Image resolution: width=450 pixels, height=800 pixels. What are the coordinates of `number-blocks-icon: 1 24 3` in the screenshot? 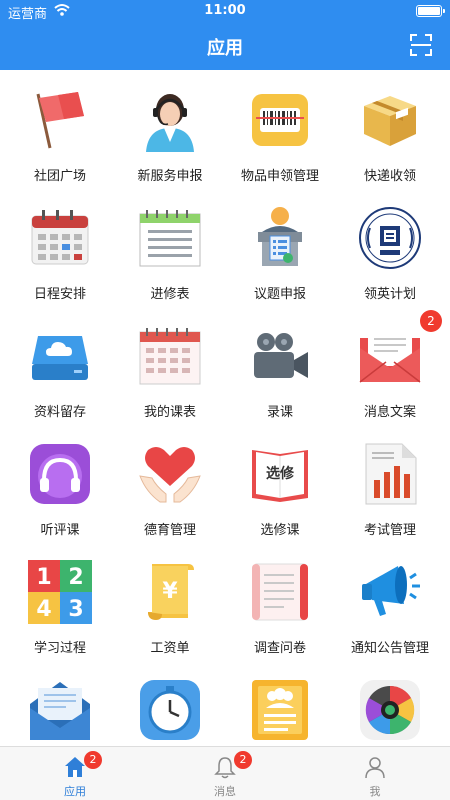 It's located at (60, 592).